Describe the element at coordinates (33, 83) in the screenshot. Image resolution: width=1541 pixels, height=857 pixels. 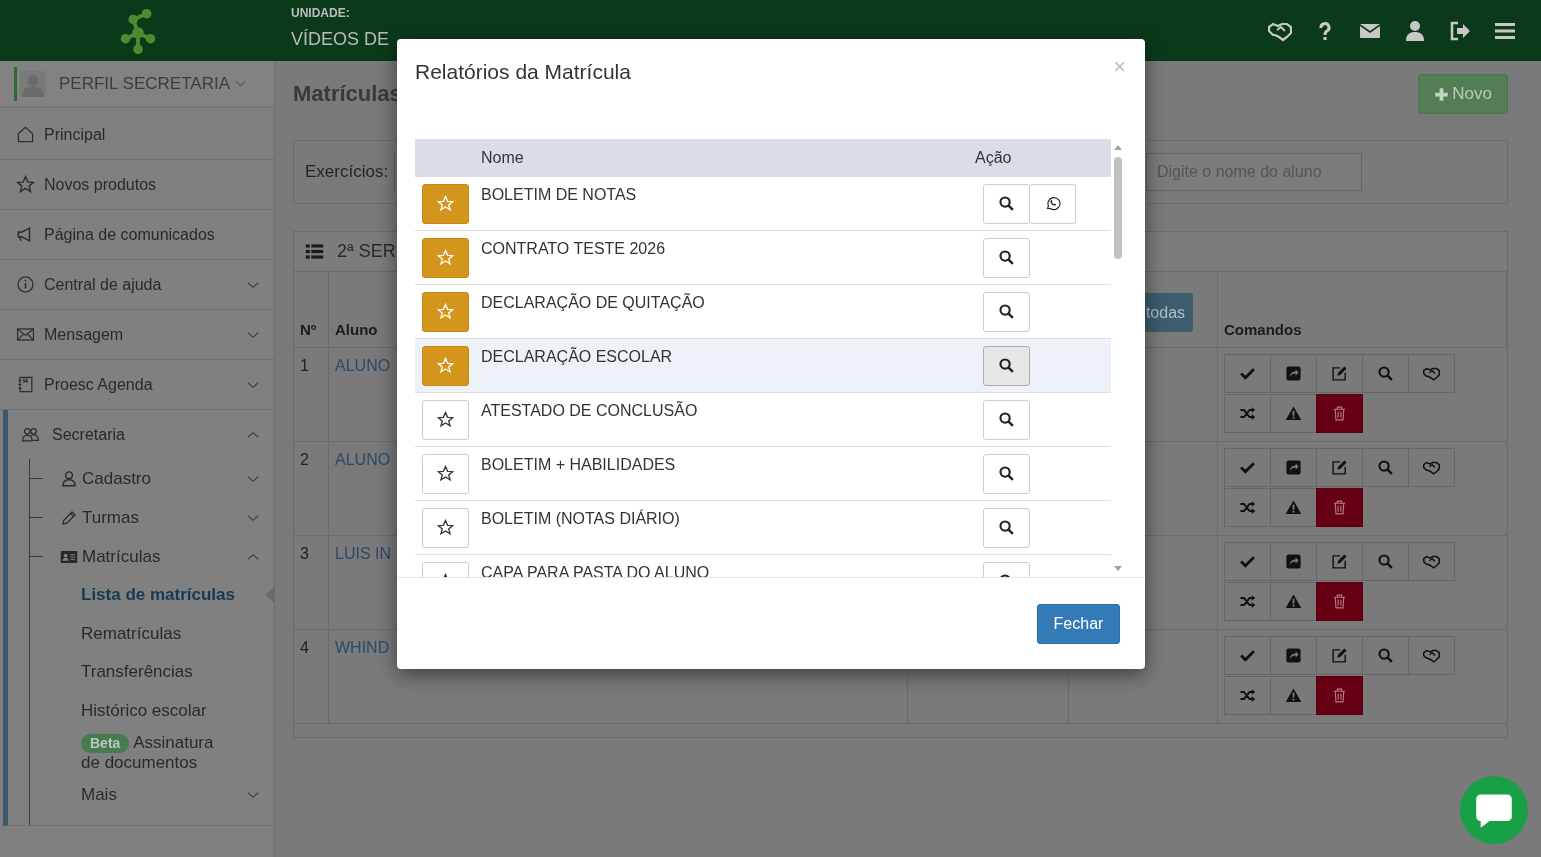
I see `avatar-icon` at that location.